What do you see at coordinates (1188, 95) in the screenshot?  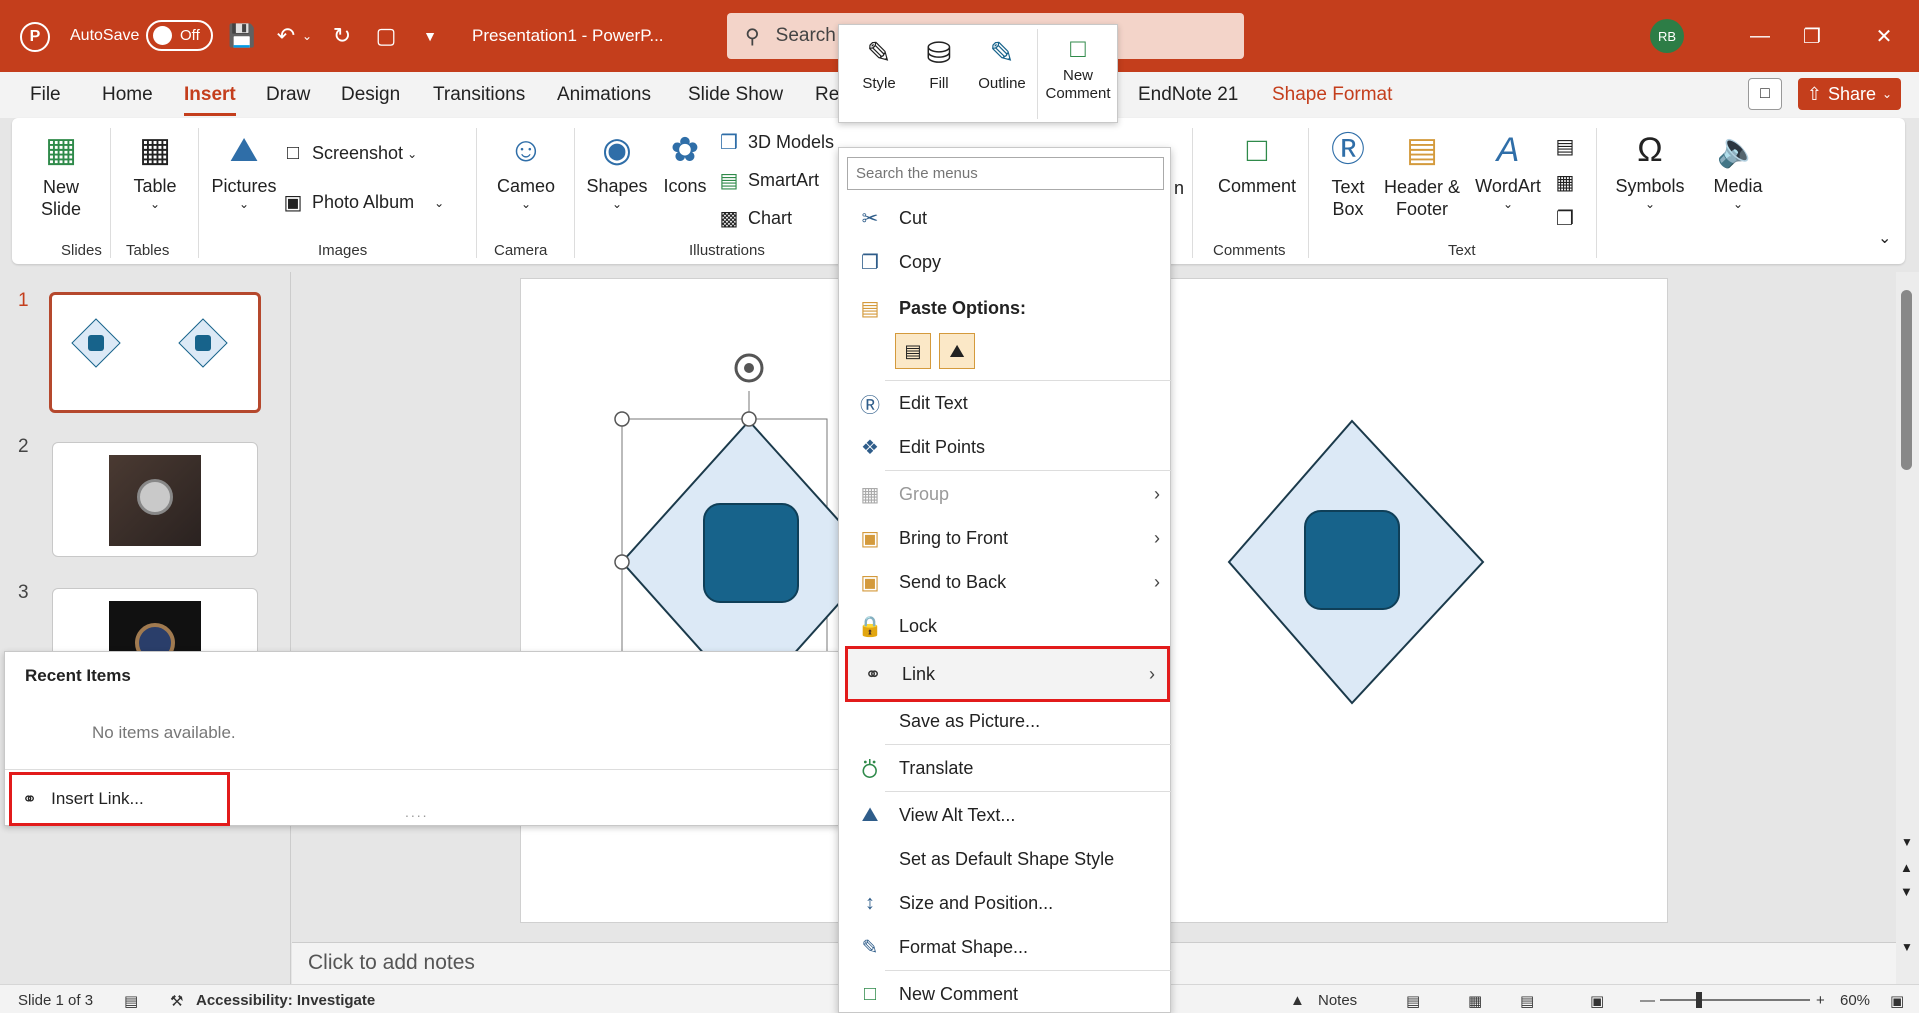 I see `tab-endnote: EndNote 21` at bounding box center [1188, 95].